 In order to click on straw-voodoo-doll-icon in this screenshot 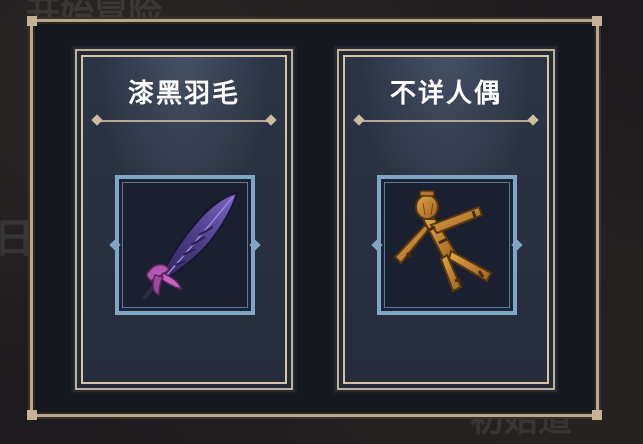, I will do `click(443, 241)`.